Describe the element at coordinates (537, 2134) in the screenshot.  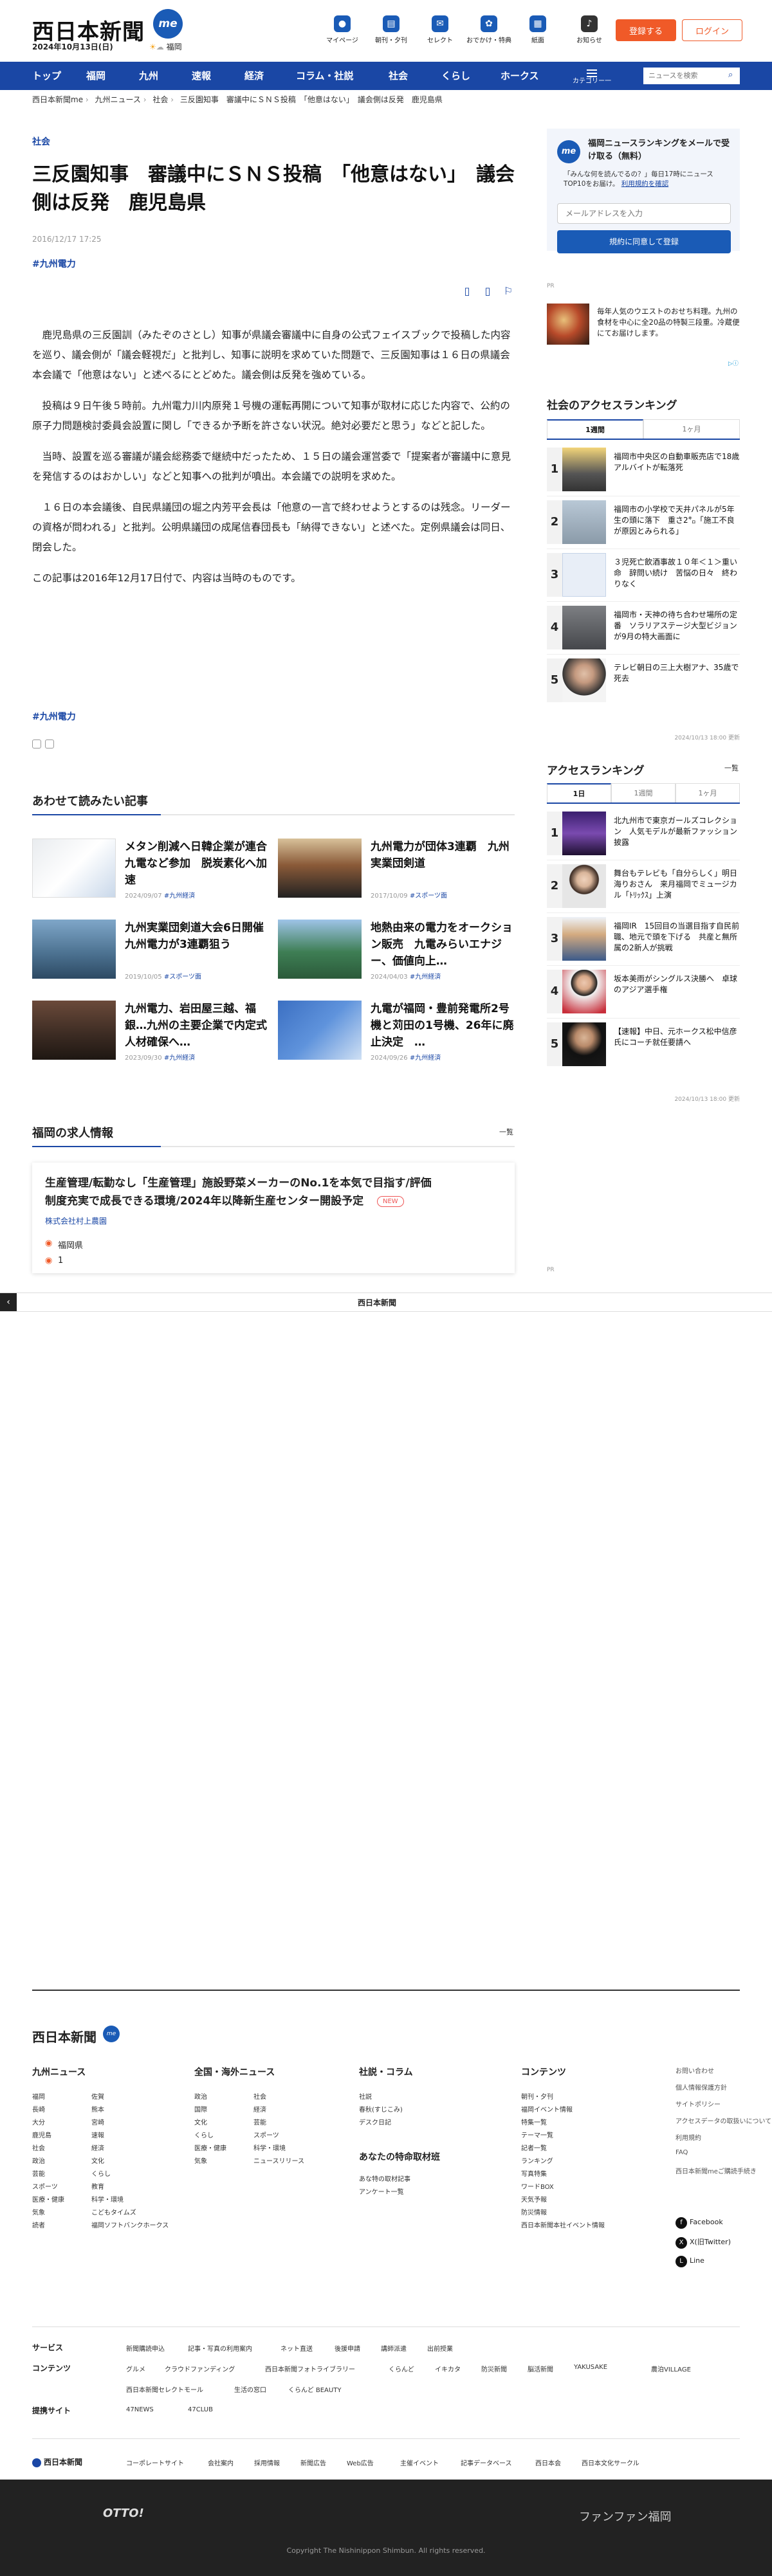
I see `footer-link: テーマ一覧` at that location.